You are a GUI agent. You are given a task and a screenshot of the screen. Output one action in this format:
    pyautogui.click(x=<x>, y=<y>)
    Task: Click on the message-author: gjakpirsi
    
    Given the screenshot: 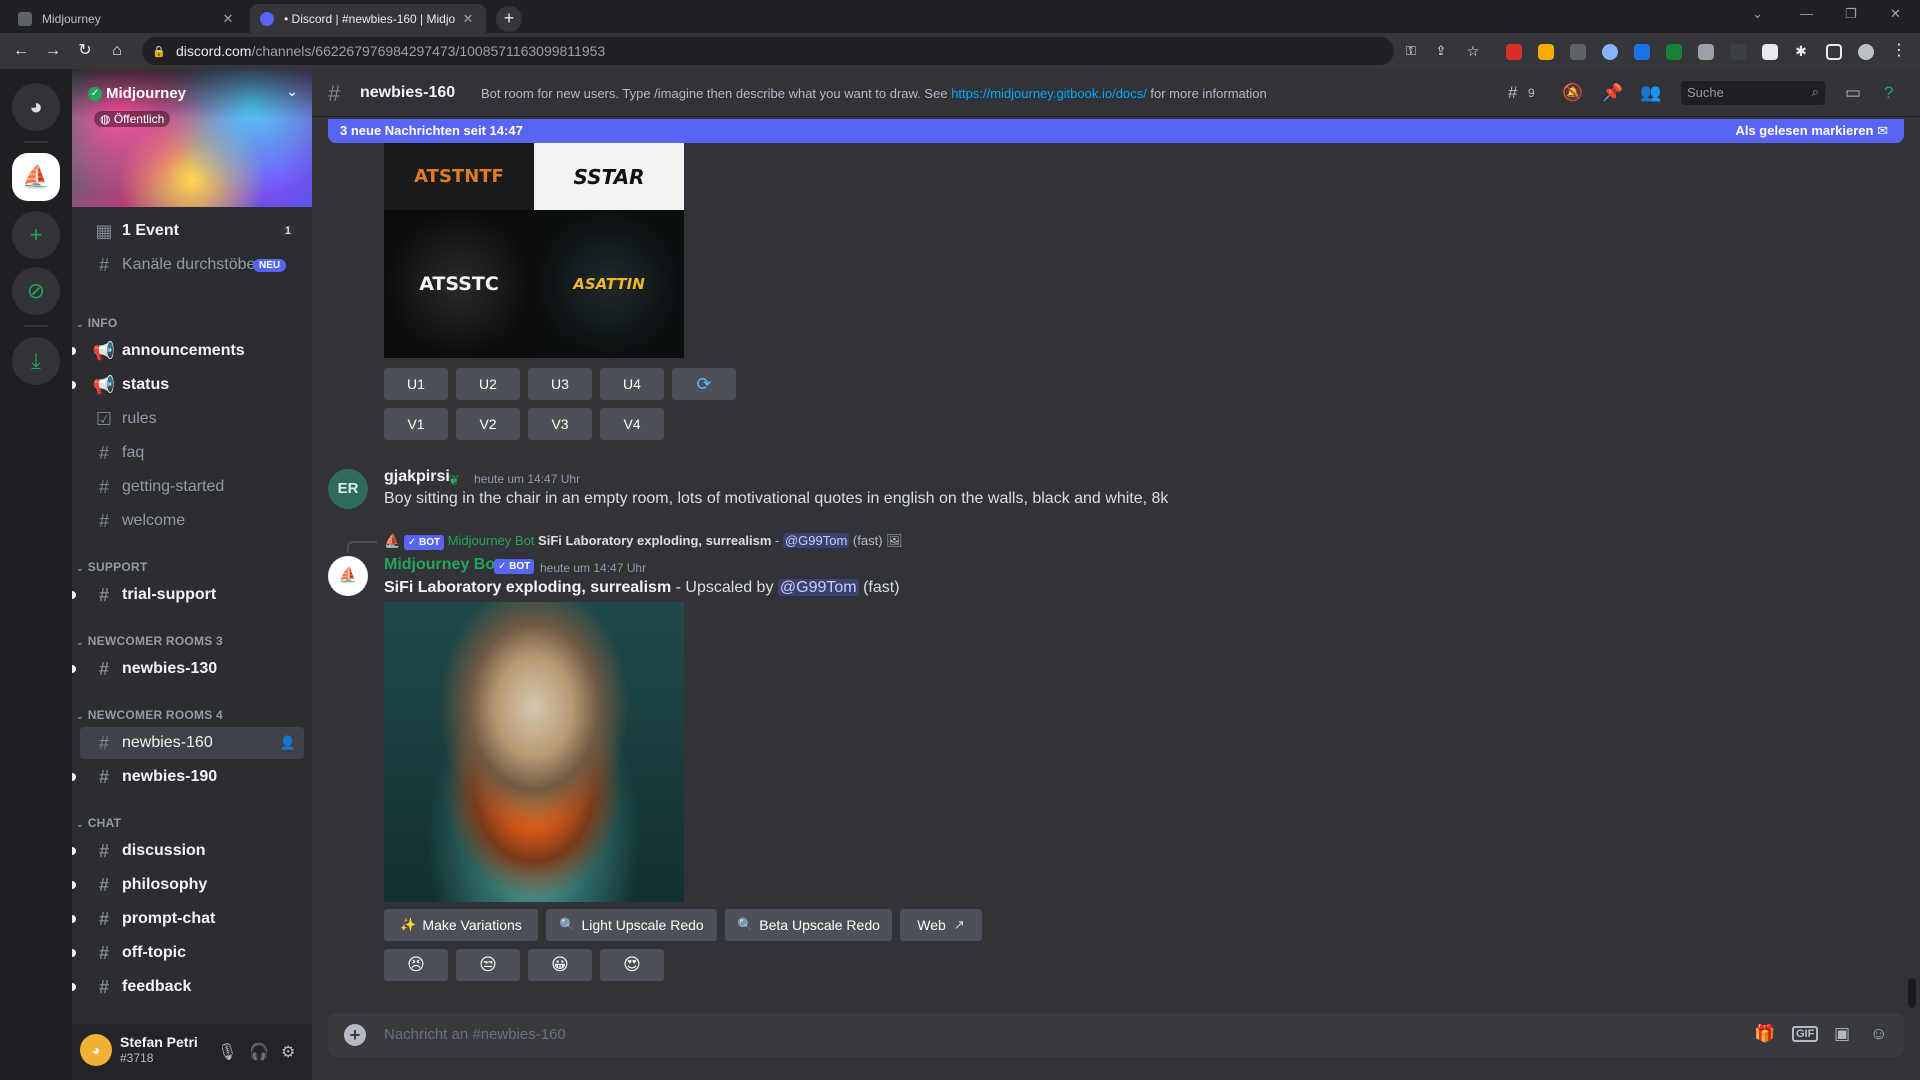 What is the action you would take?
    pyautogui.click(x=417, y=477)
    